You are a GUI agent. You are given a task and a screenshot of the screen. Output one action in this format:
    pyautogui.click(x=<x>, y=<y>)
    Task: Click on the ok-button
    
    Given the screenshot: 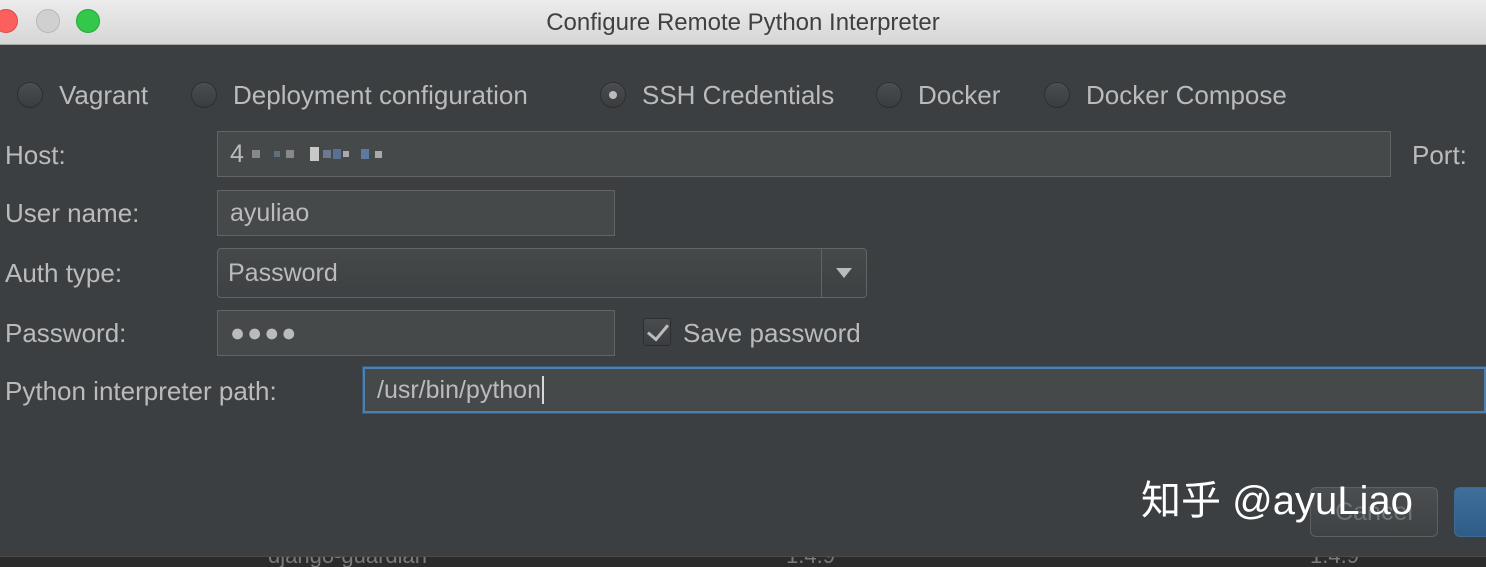 What is the action you would take?
    pyautogui.click(x=1470, y=512)
    